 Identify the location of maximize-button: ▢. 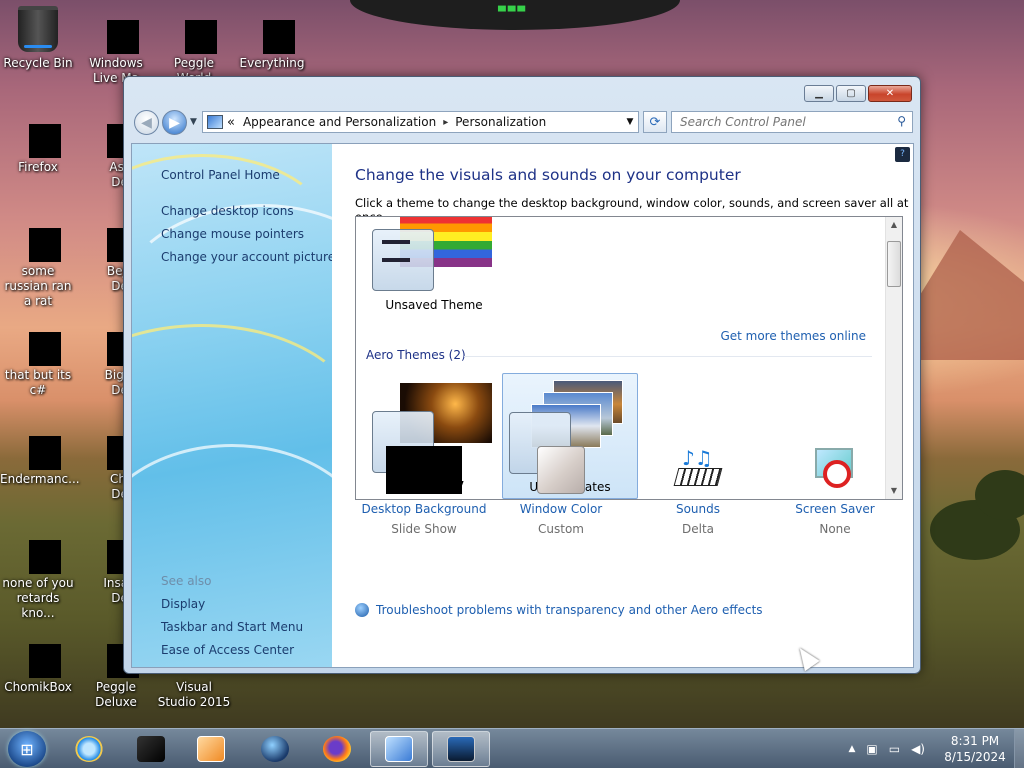
(851, 93).